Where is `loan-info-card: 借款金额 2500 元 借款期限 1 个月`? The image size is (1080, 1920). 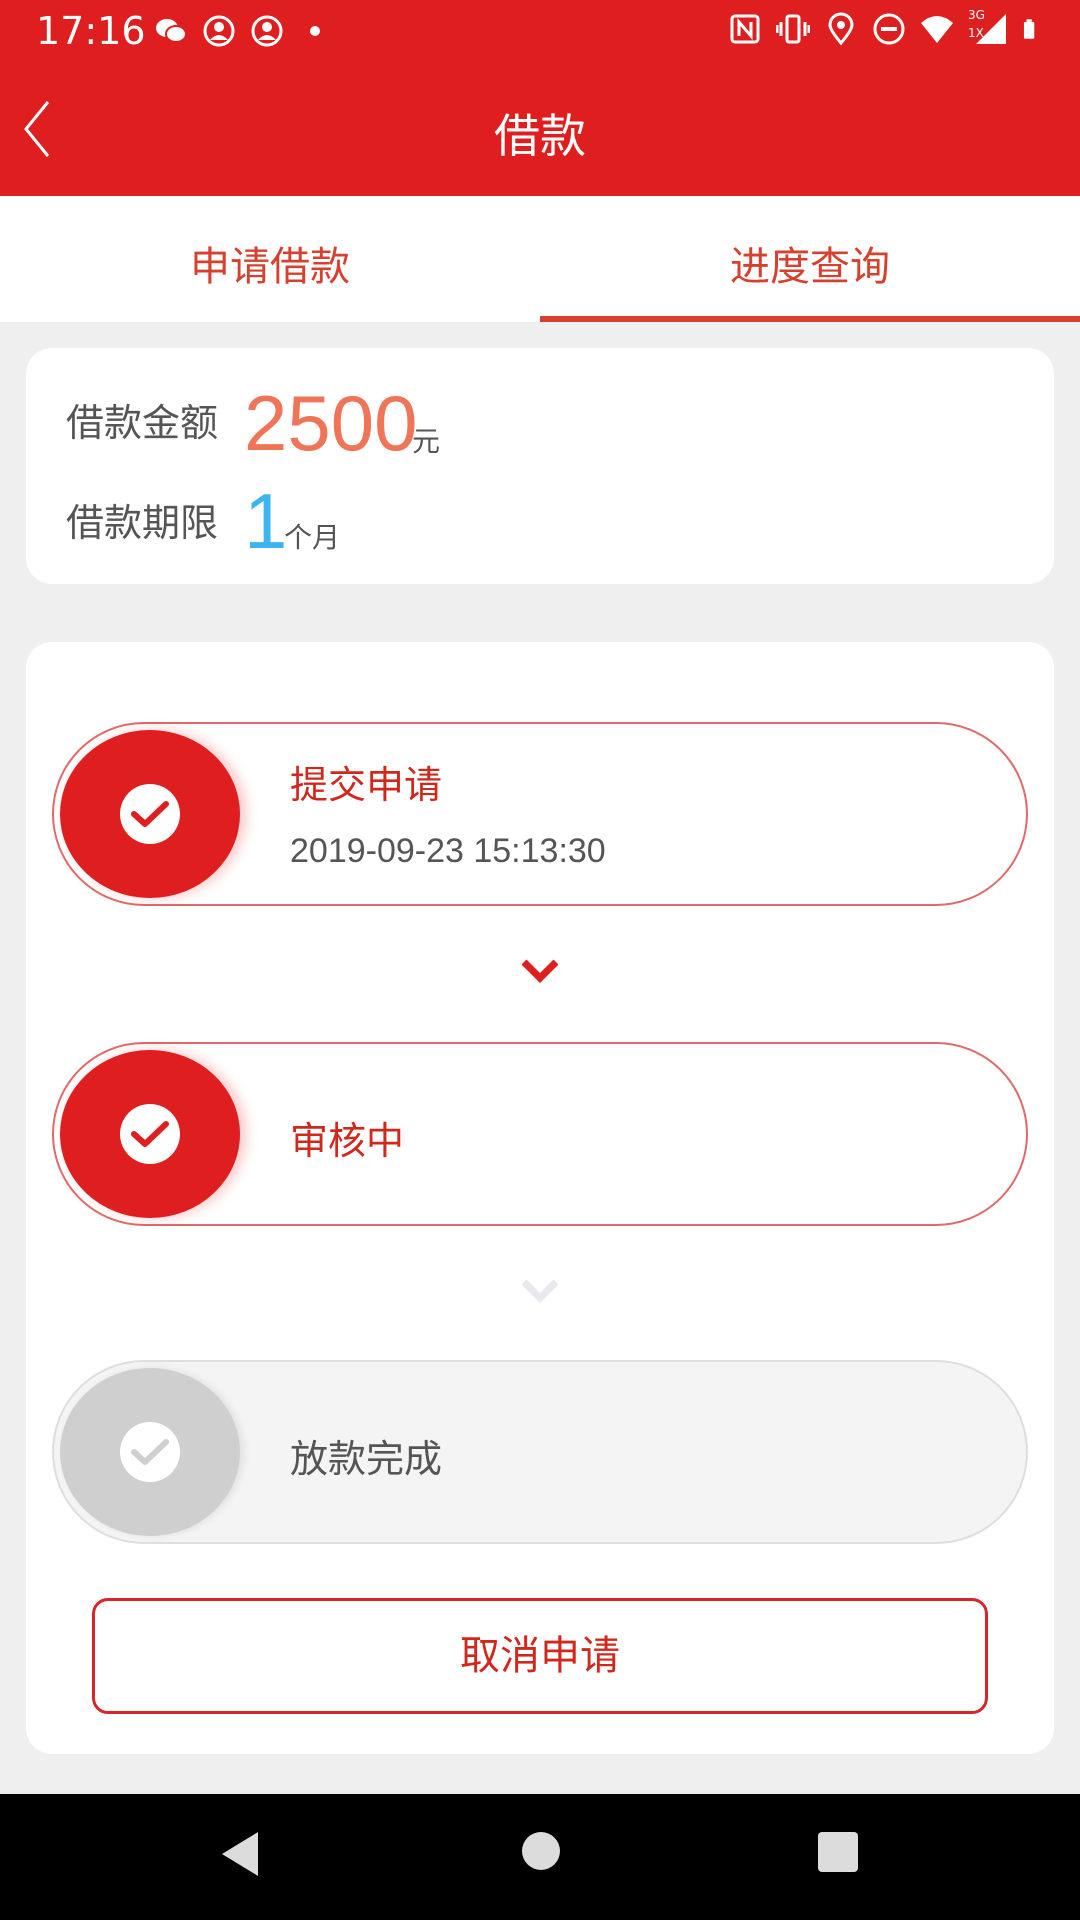
loan-info-card: 借款金额 2500 元 借款期限 1 个月 is located at coordinates (540, 466).